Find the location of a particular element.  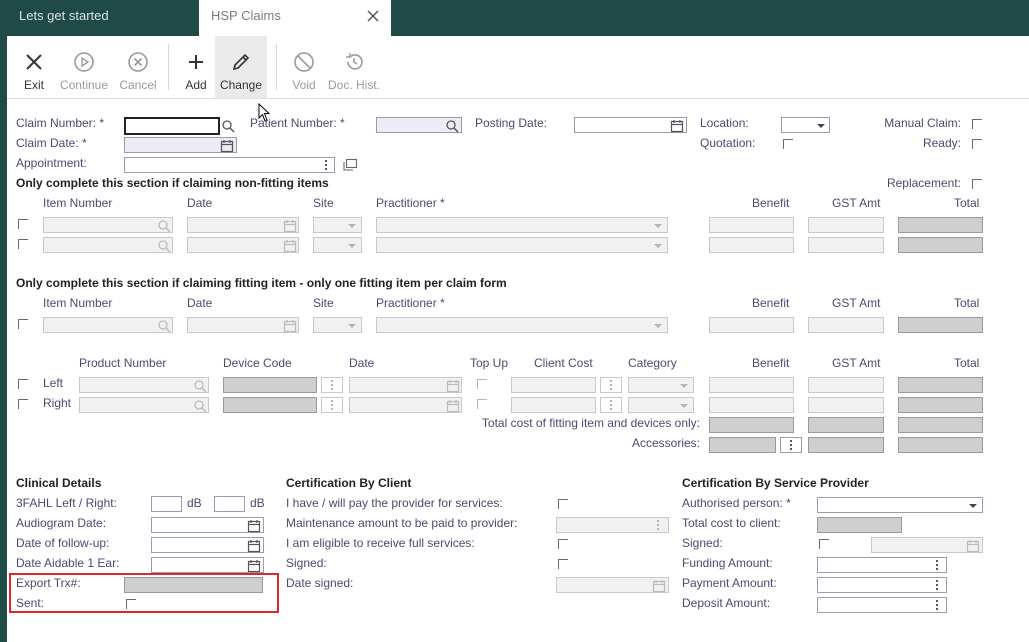

db-unit-label: dB is located at coordinates (257, 503).